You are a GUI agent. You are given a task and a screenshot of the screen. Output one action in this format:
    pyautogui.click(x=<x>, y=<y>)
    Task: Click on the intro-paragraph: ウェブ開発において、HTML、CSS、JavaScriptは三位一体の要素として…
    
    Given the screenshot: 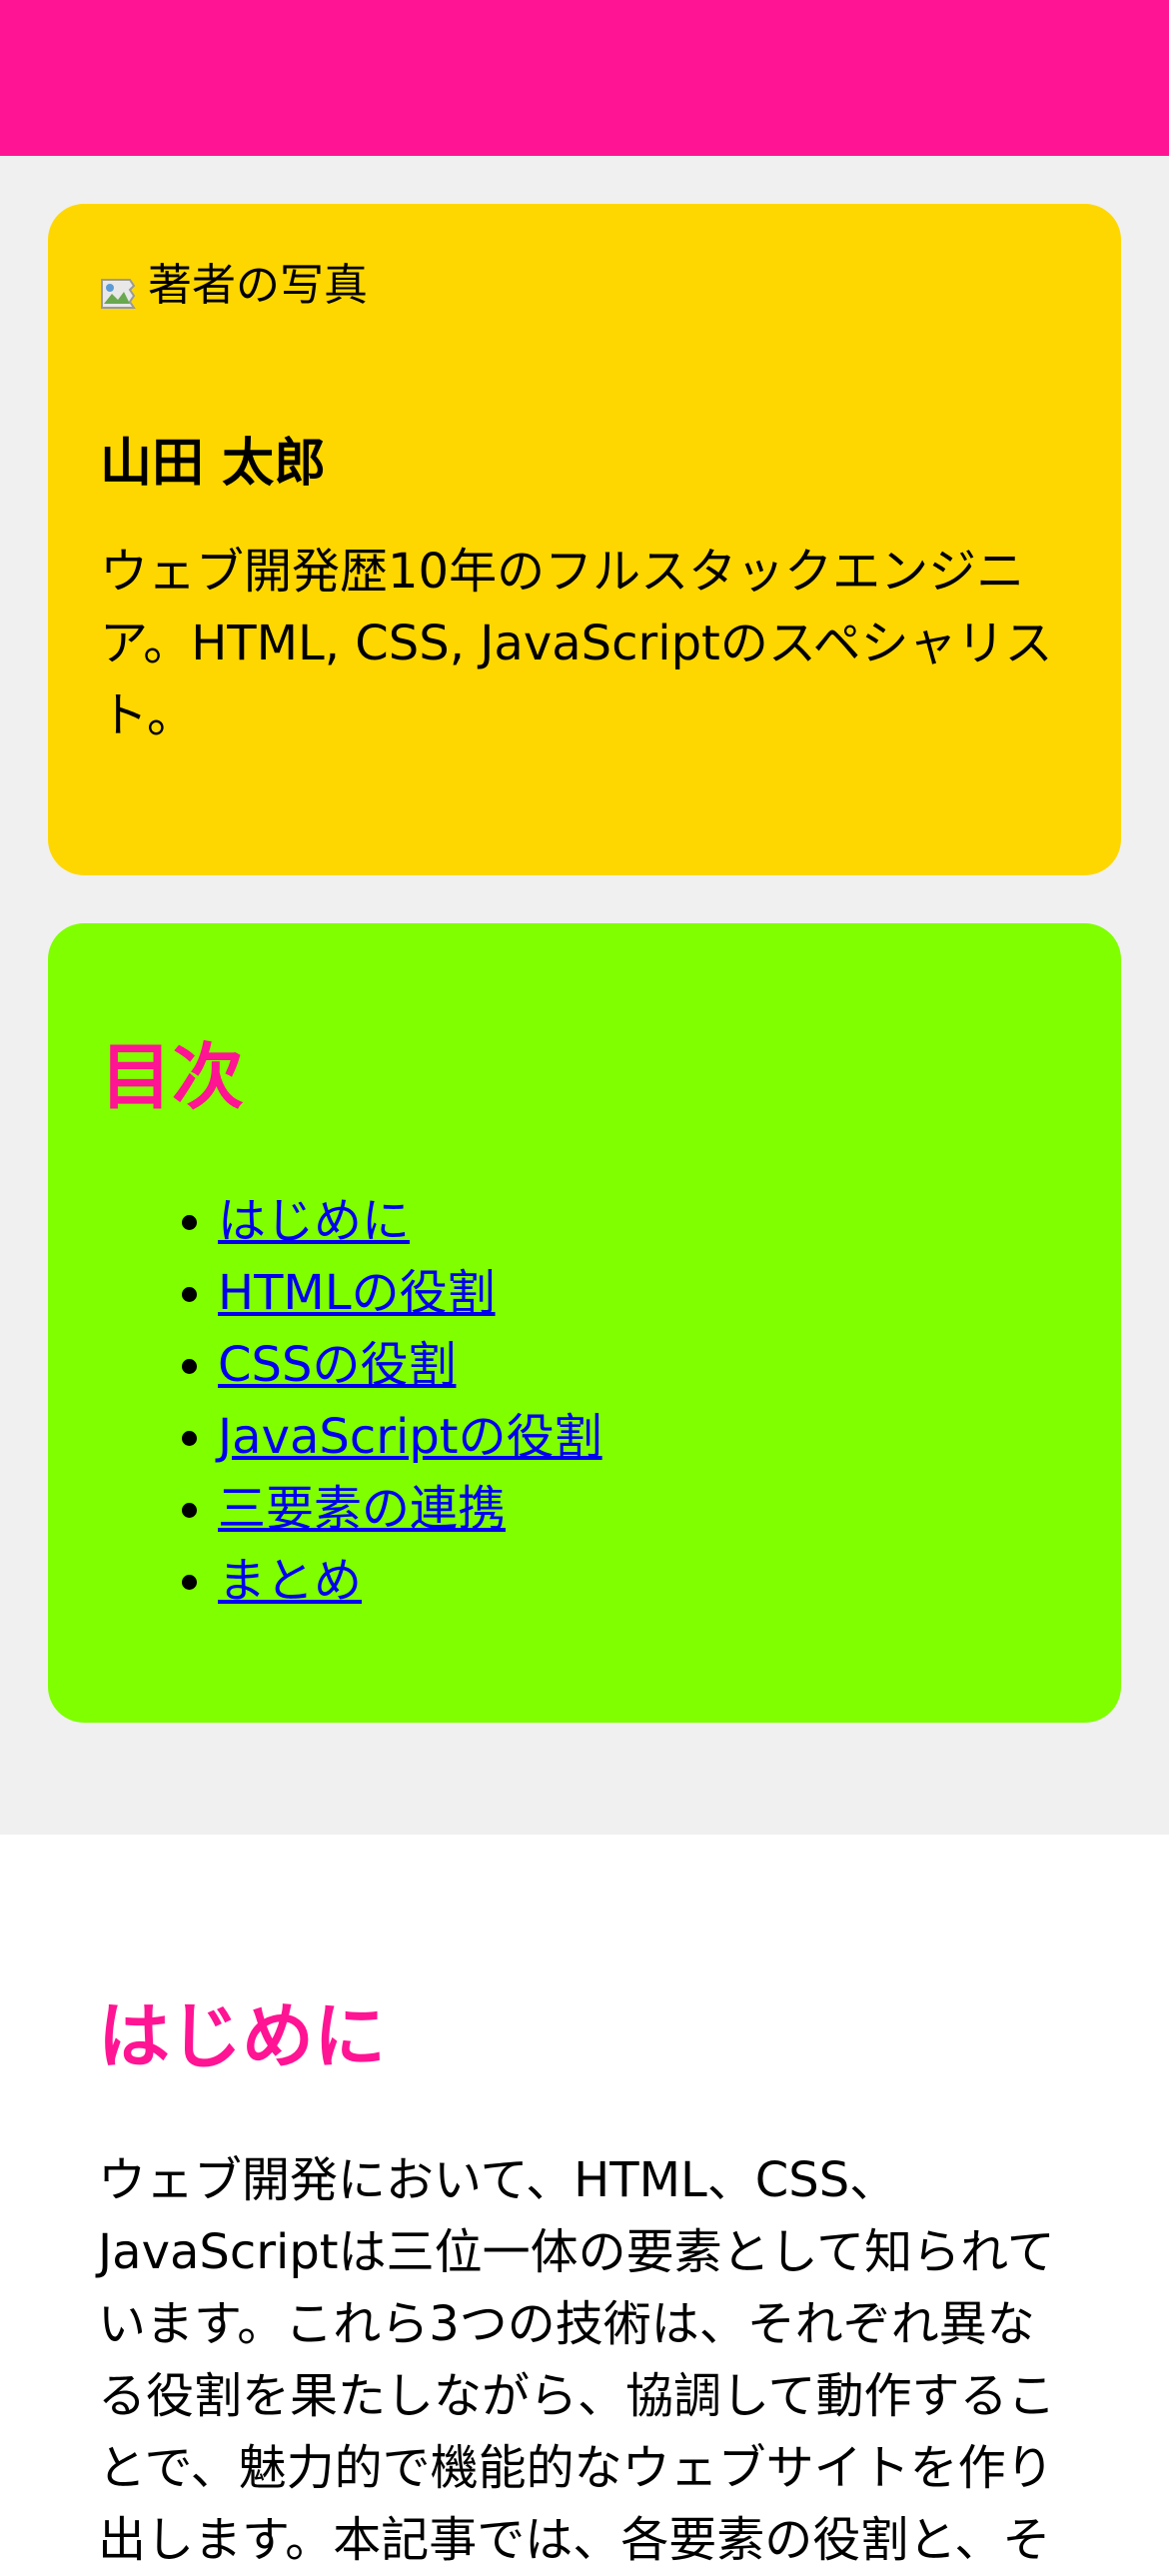 What is the action you would take?
    pyautogui.click(x=577, y=2360)
    